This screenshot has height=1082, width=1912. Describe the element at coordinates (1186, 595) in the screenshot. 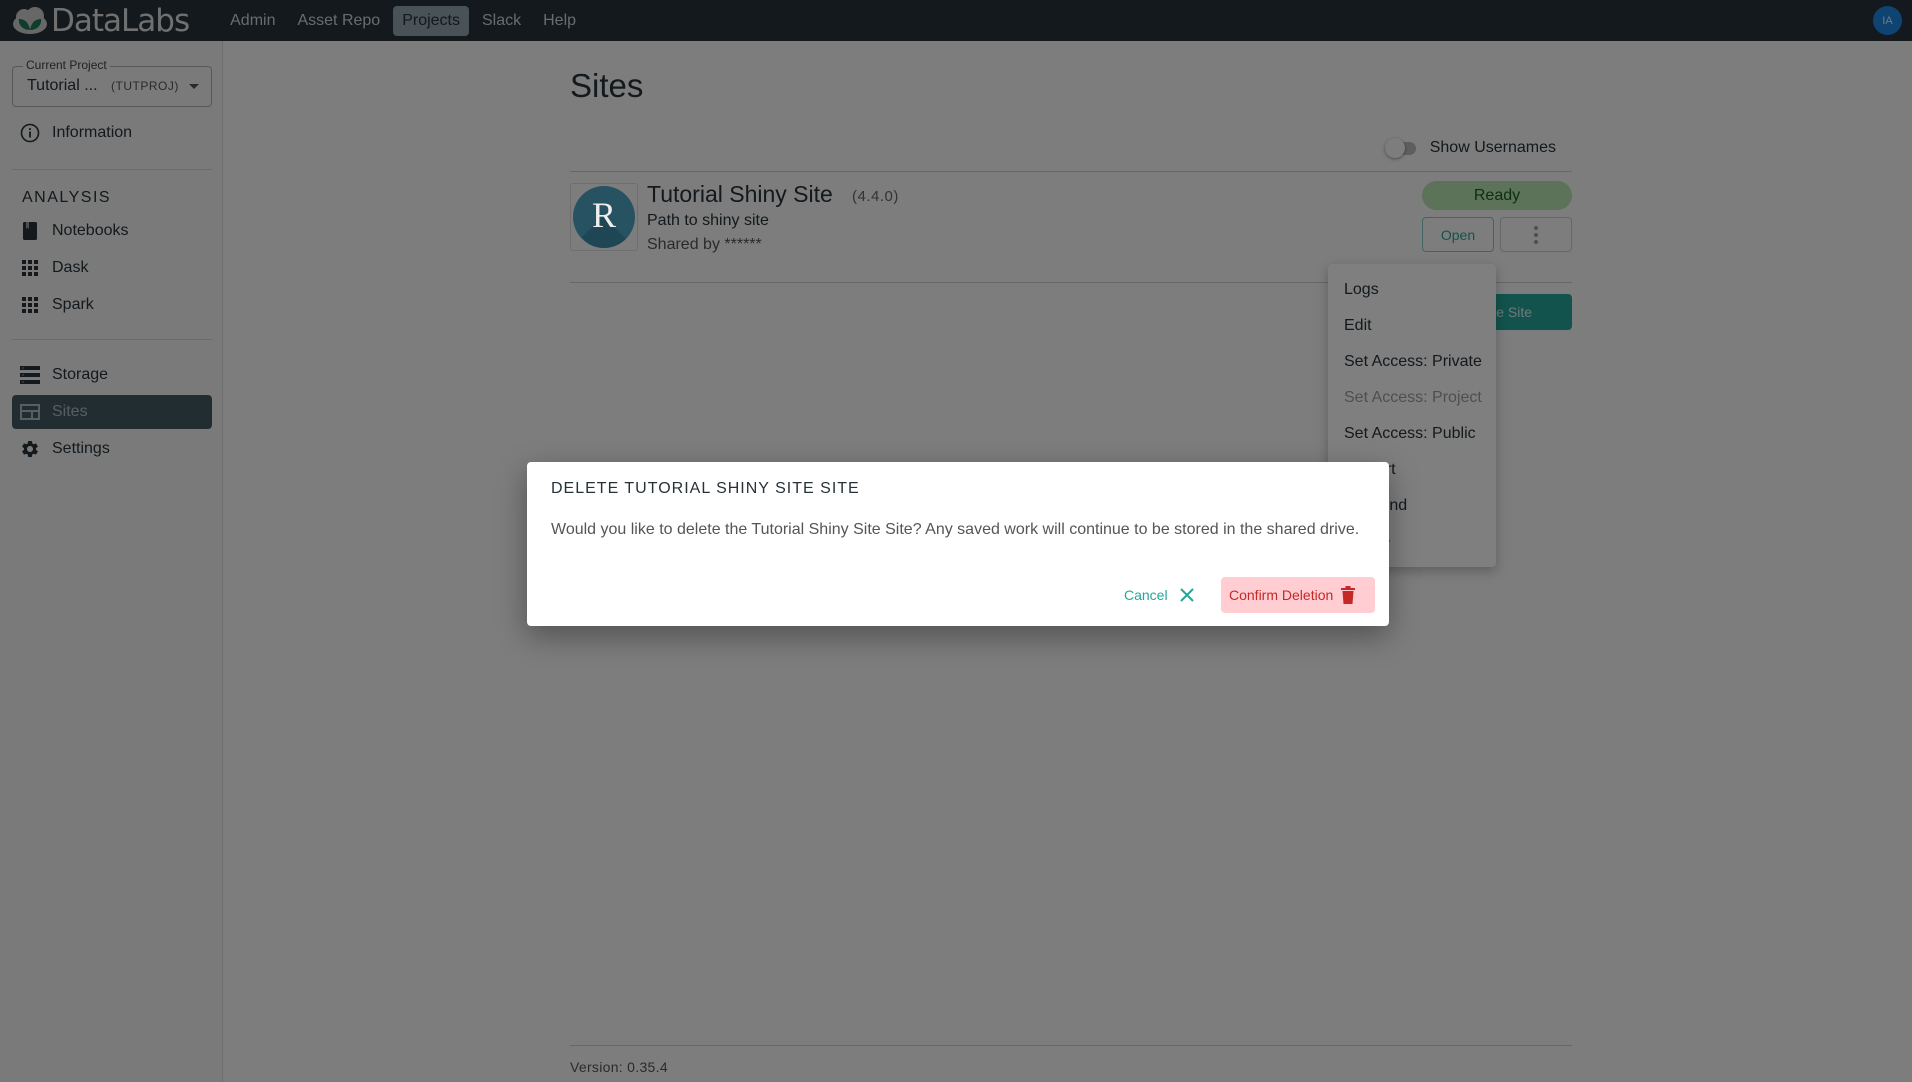

I see `close-icon` at that location.